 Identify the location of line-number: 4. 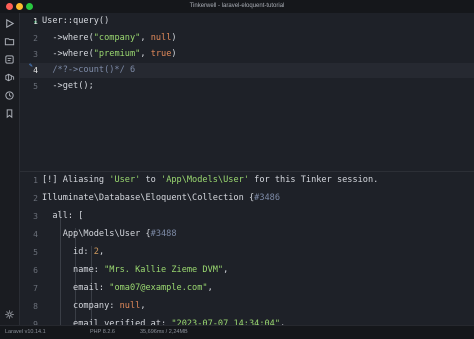
(35, 70).